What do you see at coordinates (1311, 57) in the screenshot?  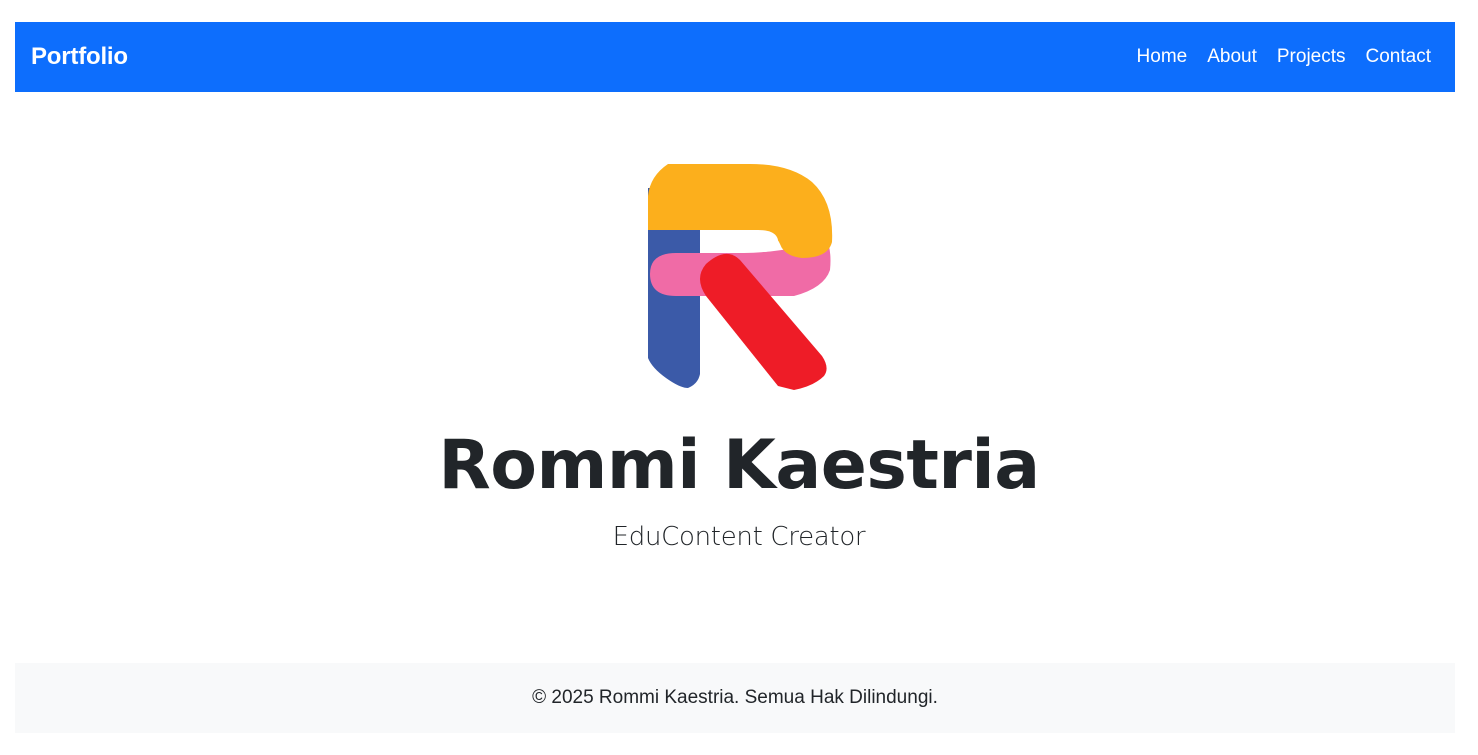 I see `nav-link-projects: Projects` at bounding box center [1311, 57].